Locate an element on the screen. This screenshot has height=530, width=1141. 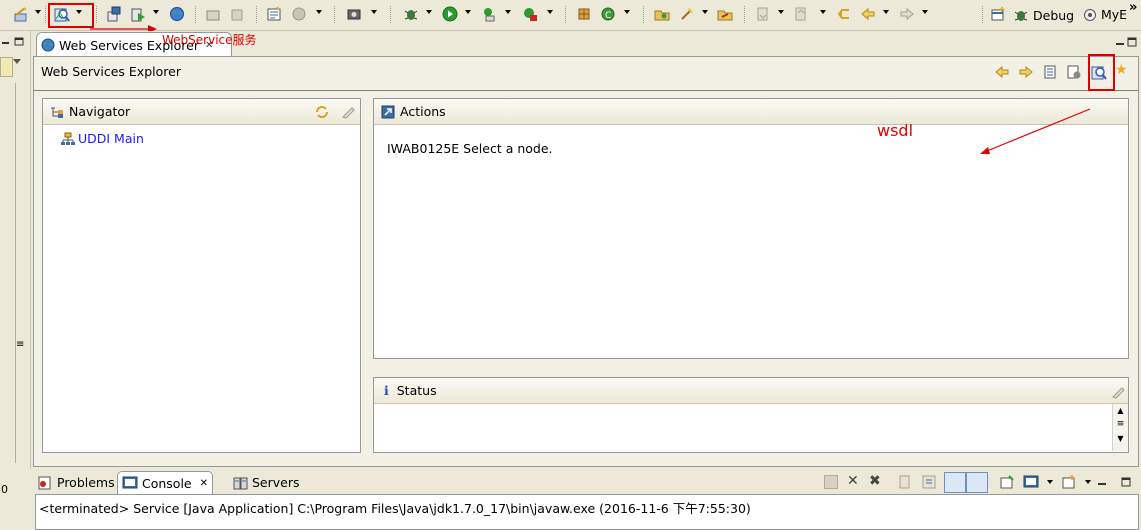
word-wrap-toggle is located at coordinates (955, 482).